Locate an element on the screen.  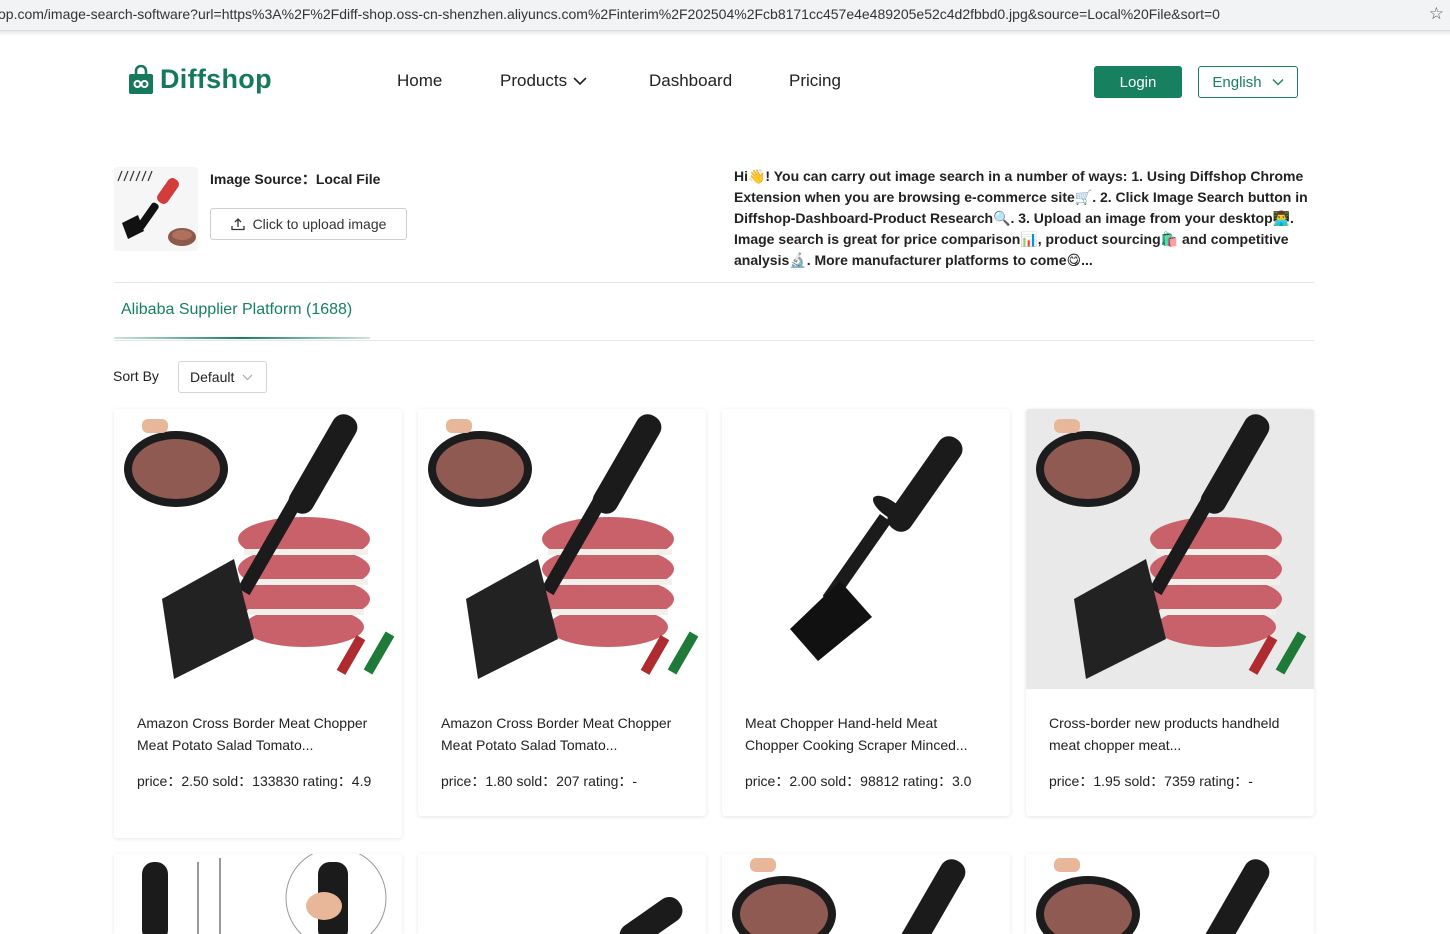
shopping-bag-icon is located at coordinates (141, 79).